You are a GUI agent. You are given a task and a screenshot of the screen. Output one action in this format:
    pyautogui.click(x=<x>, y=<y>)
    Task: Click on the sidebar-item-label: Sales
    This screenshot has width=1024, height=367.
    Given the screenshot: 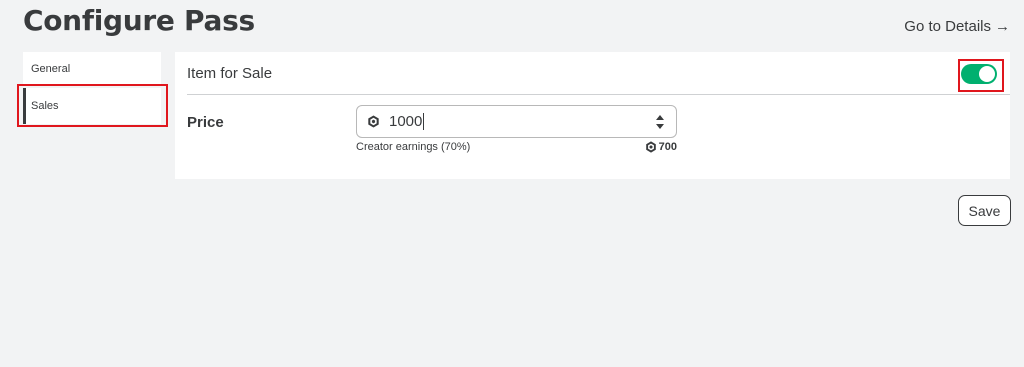 What is the action you would take?
    pyautogui.click(x=45, y=106)
    